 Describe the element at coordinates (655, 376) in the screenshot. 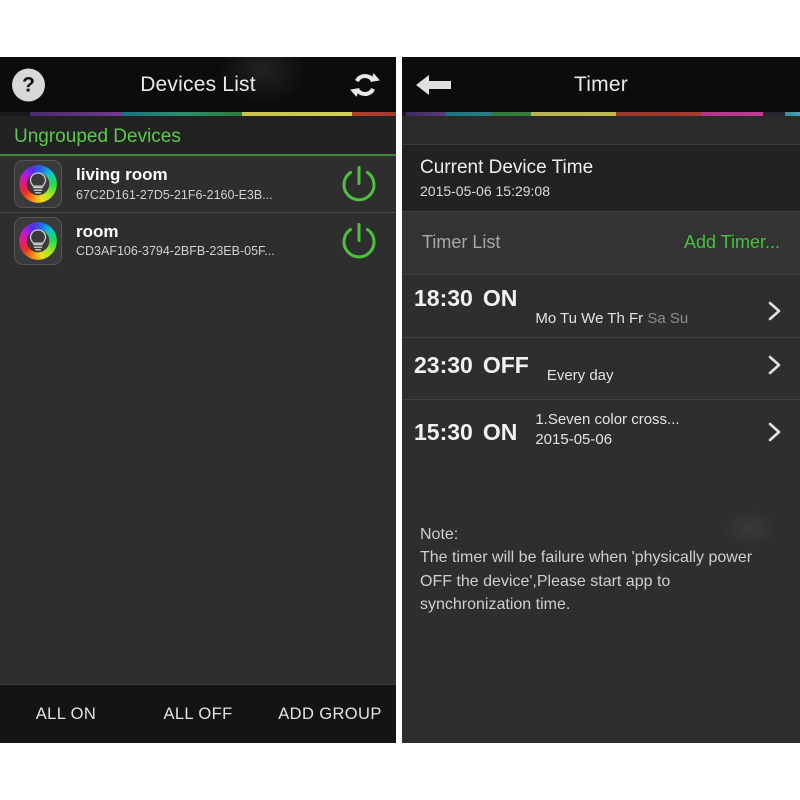

I see `timer-days: Every day` at that location.